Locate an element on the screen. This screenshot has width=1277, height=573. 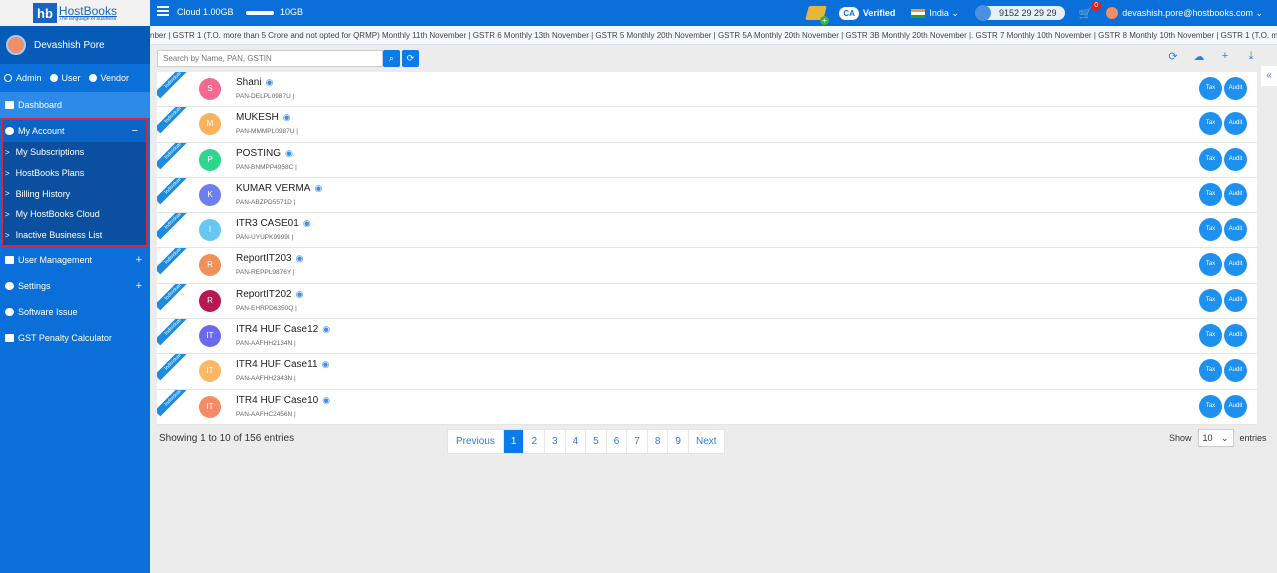
collapse-panel-icon: « is located at coordinates (1269, 76).